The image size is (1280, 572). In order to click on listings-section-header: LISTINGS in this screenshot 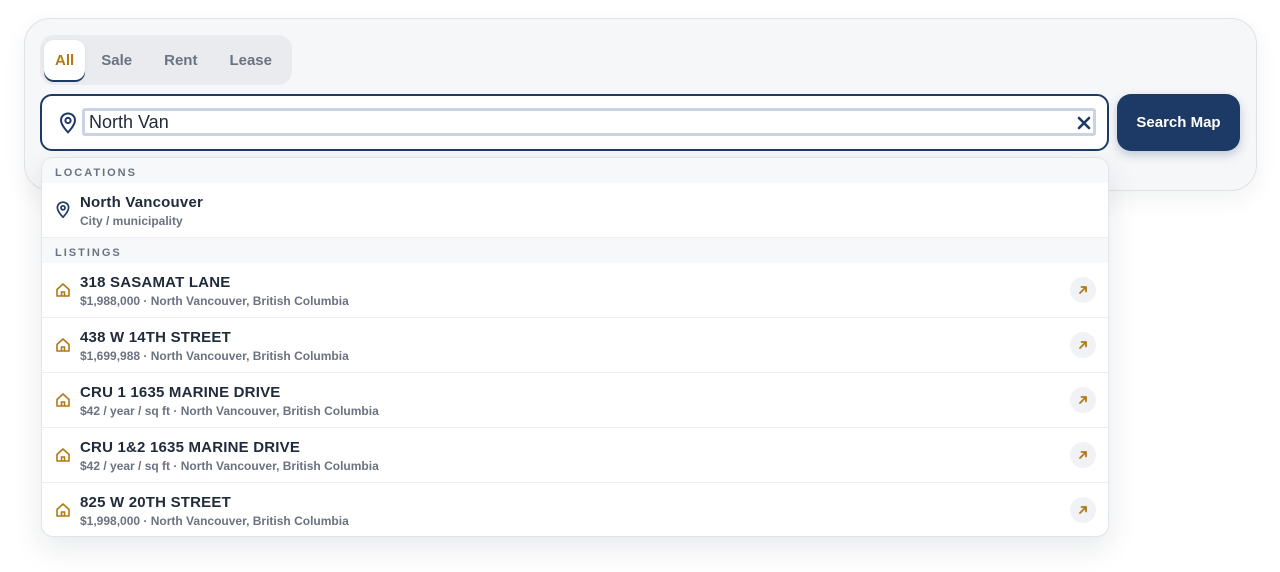, I will do `click(575, 250)`.